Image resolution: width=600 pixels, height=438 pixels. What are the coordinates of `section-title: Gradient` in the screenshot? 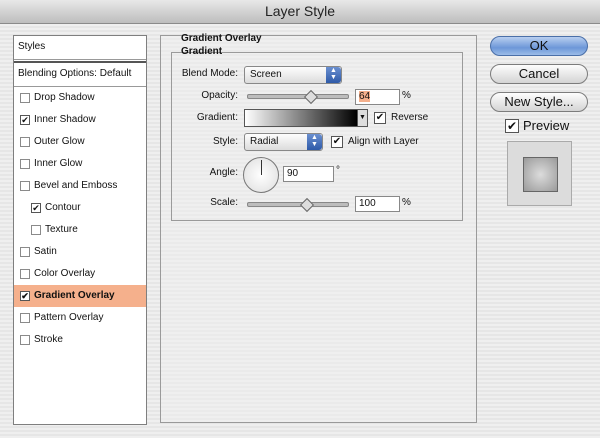 It's located at (202, 51).